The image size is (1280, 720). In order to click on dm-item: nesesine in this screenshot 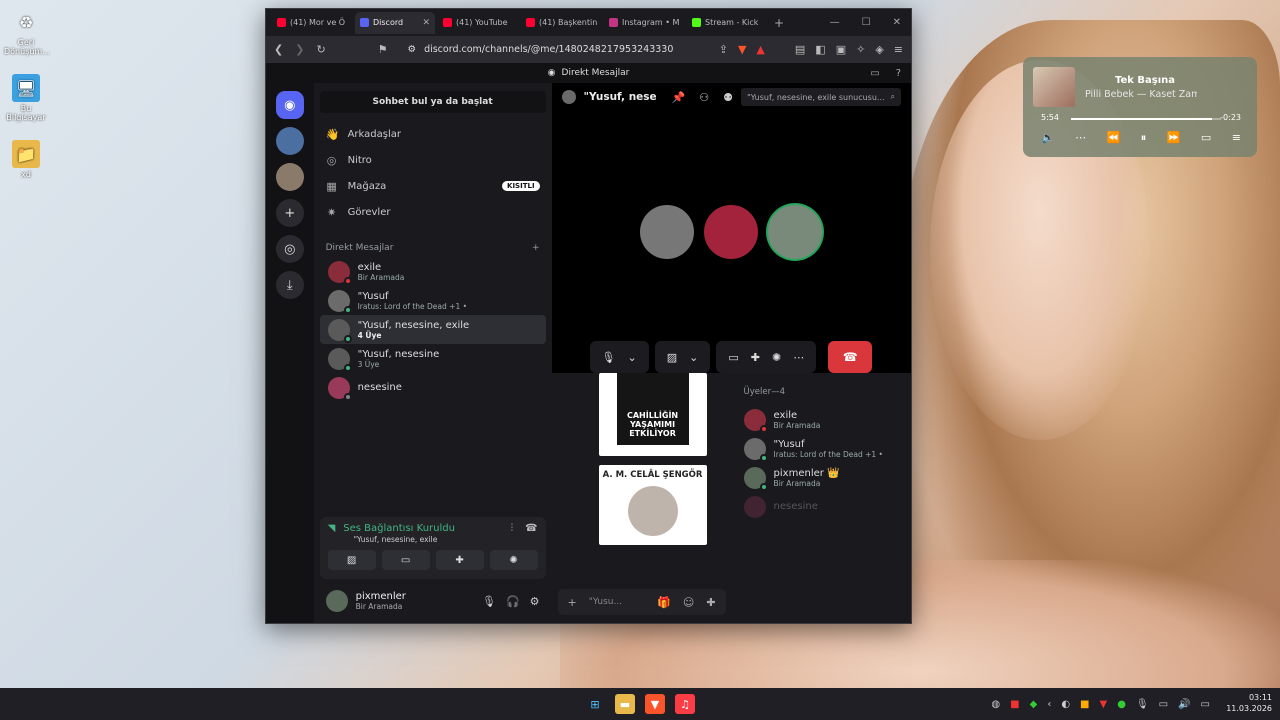, I will do `click(433, 387)`.